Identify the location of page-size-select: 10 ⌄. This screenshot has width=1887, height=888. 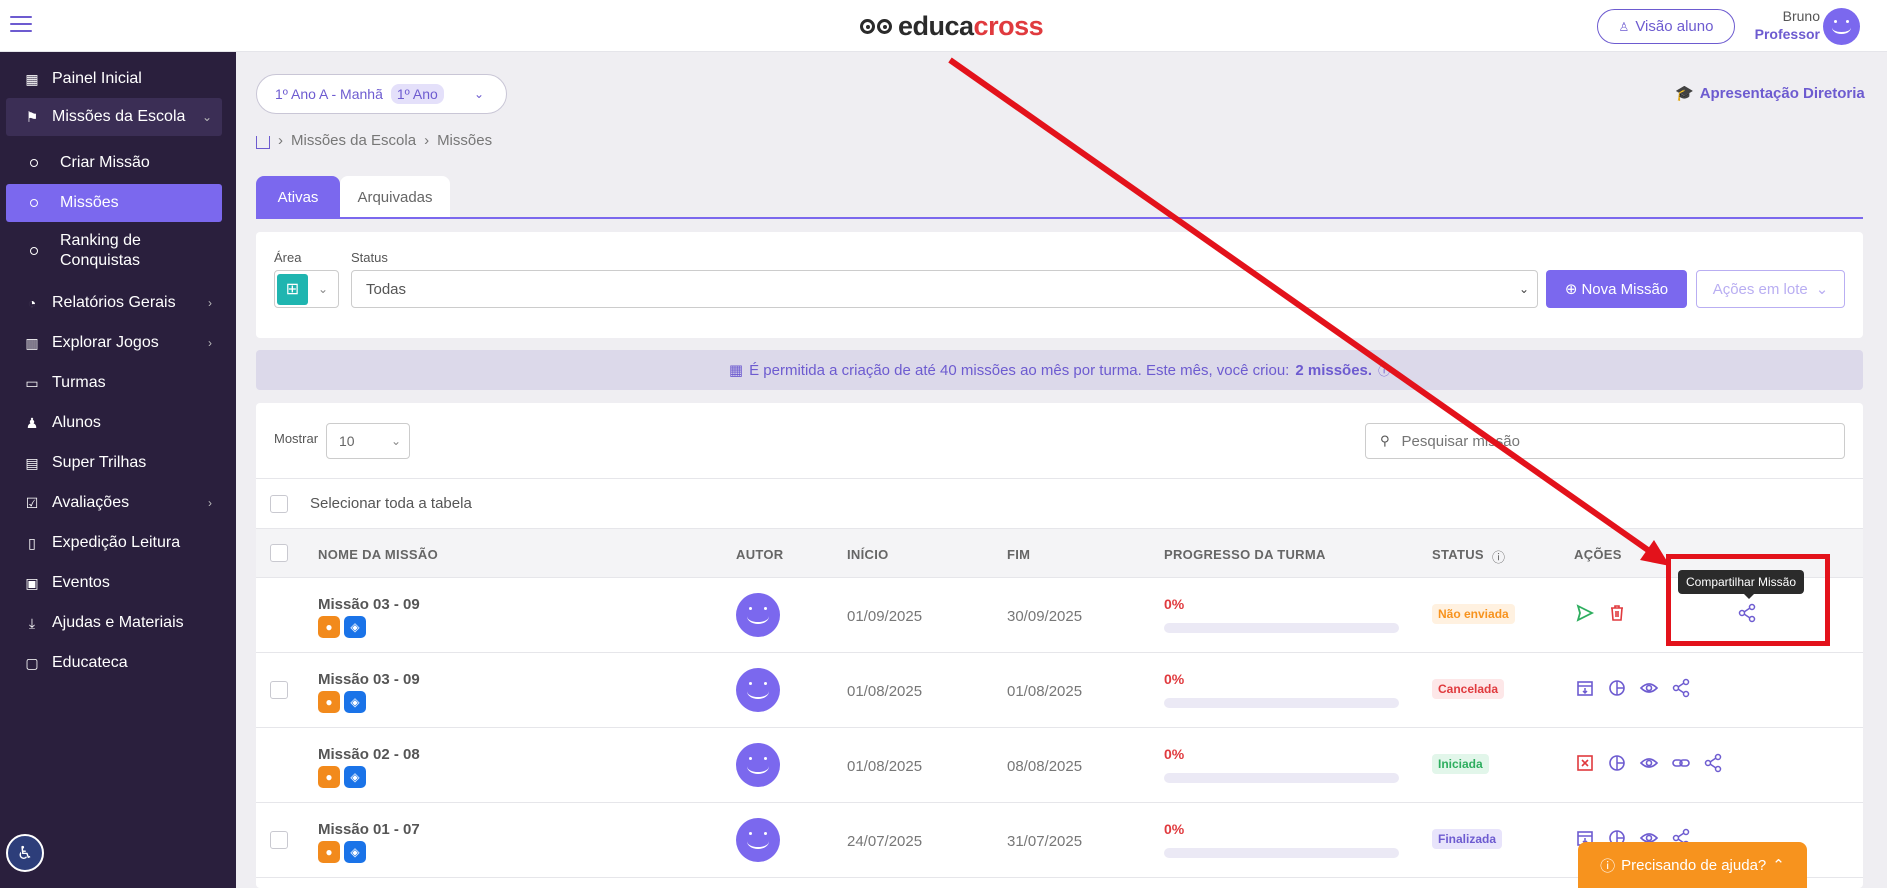
(368, 441).